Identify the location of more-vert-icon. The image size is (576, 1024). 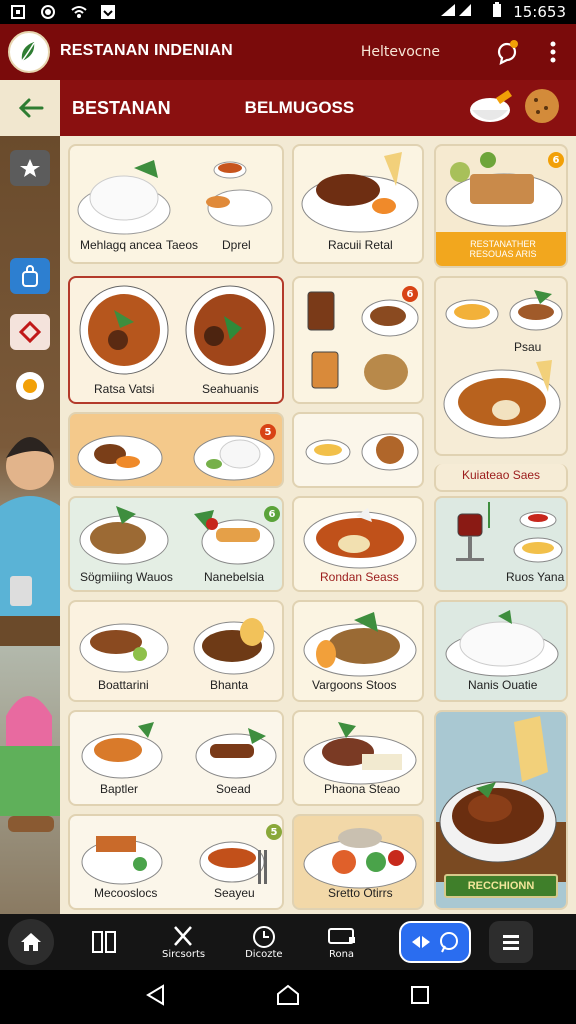
(553, 52).